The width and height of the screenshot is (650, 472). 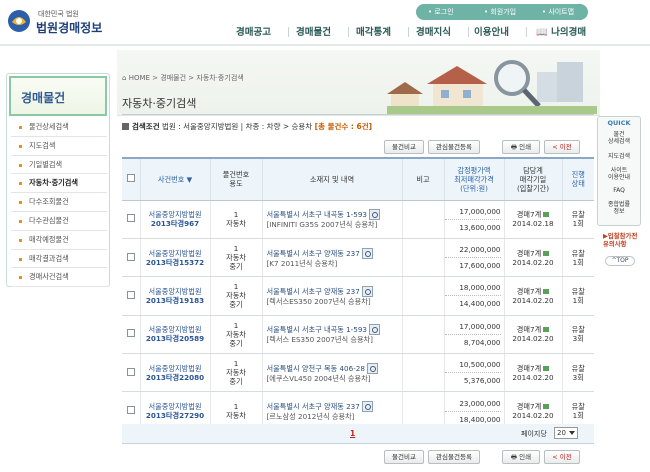 What do you see at coordinates (175, 262) in the screenshot?
I see `case-number: 2013타경15372` at bounding box center [175, 262].